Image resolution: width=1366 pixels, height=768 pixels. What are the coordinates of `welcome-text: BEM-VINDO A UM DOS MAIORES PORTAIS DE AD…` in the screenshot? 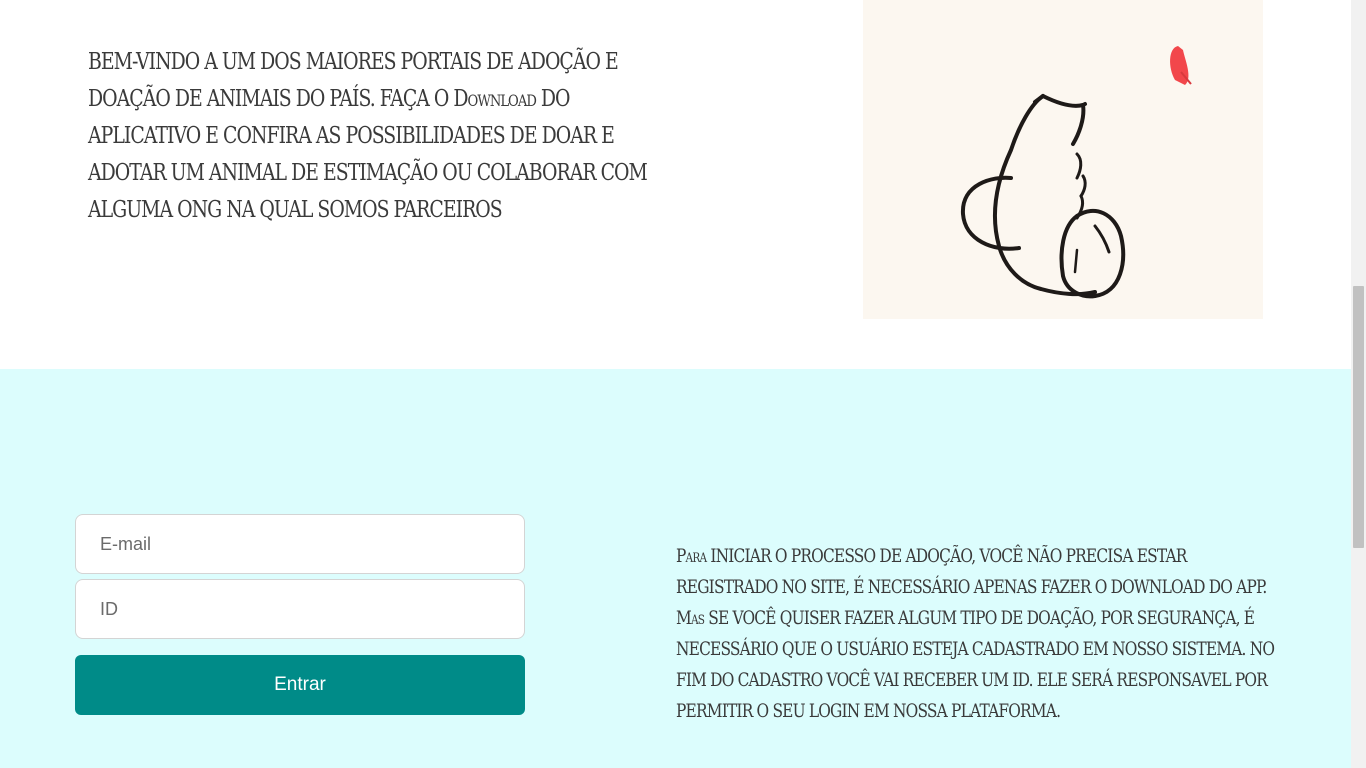 It's located at (368, 136).